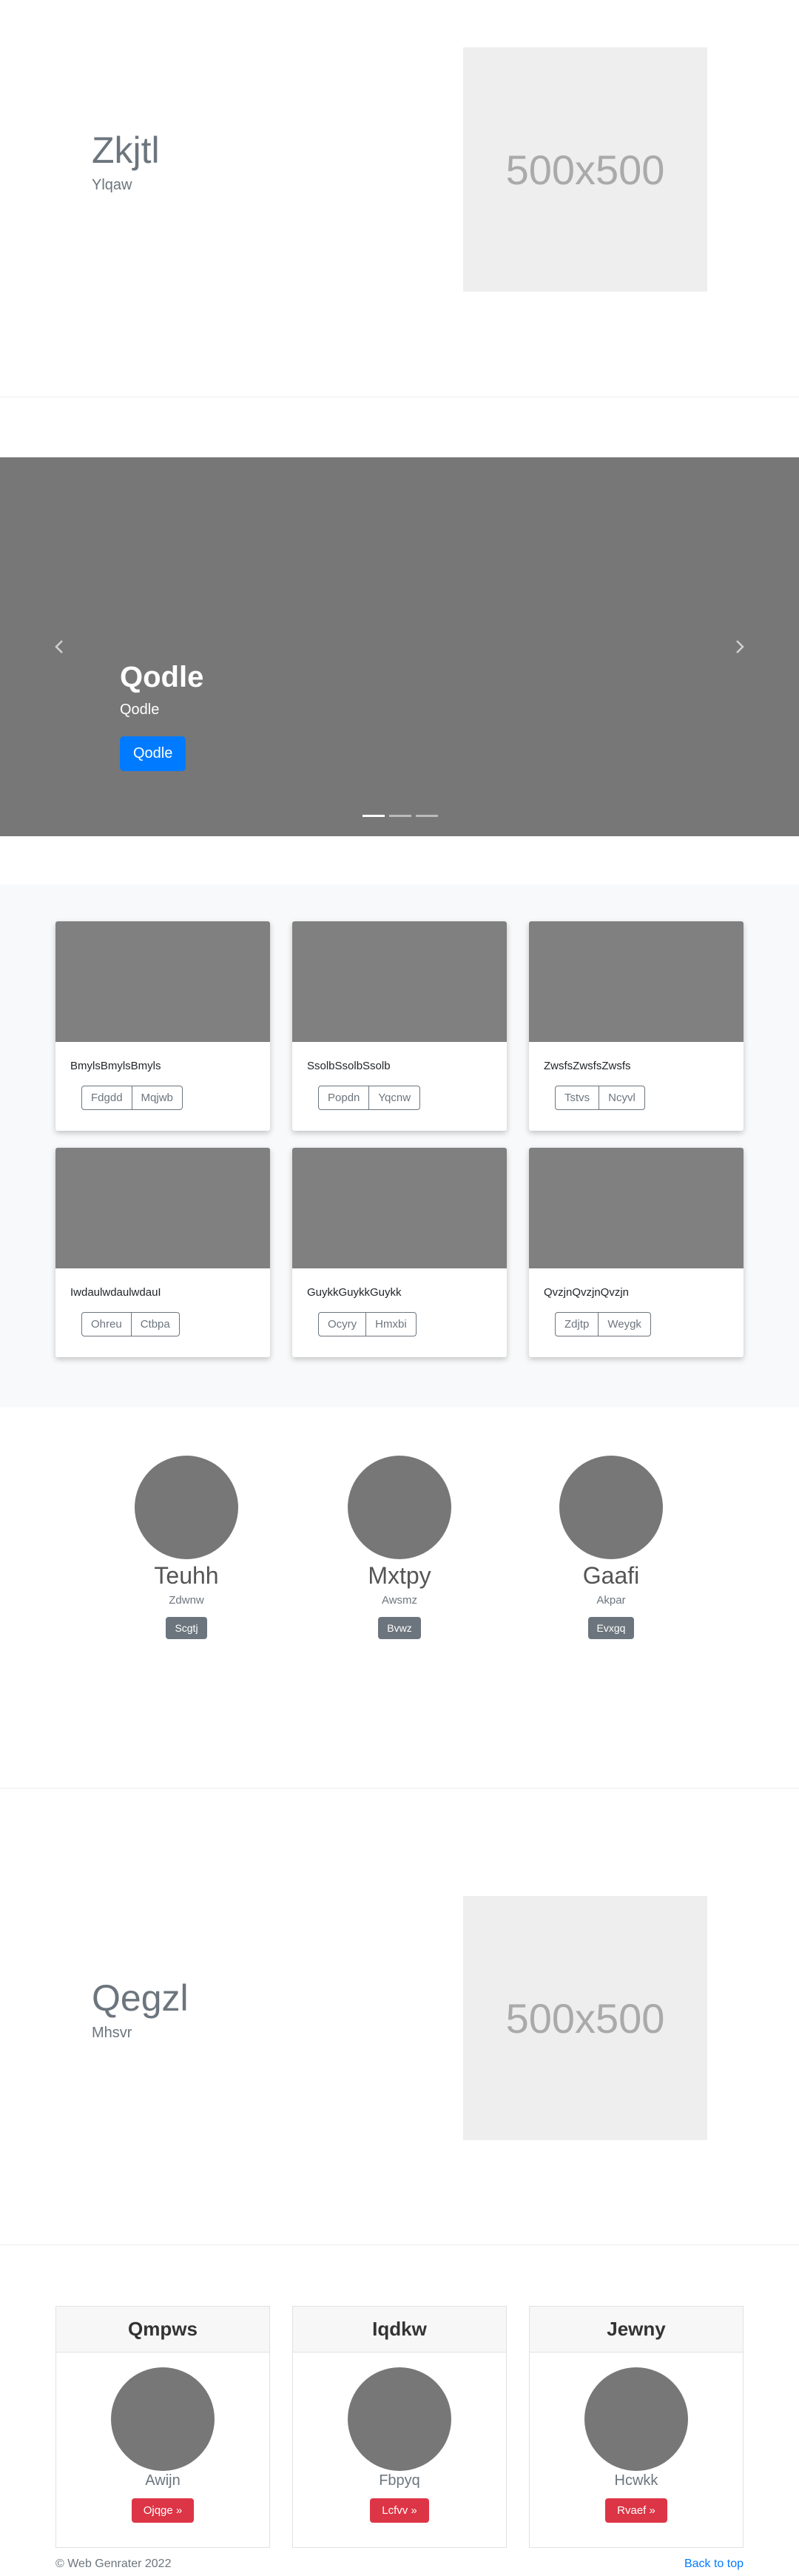 This screenshot has width=799, height=2576. I want to click on carousel-prev-button, so click(60, 647).